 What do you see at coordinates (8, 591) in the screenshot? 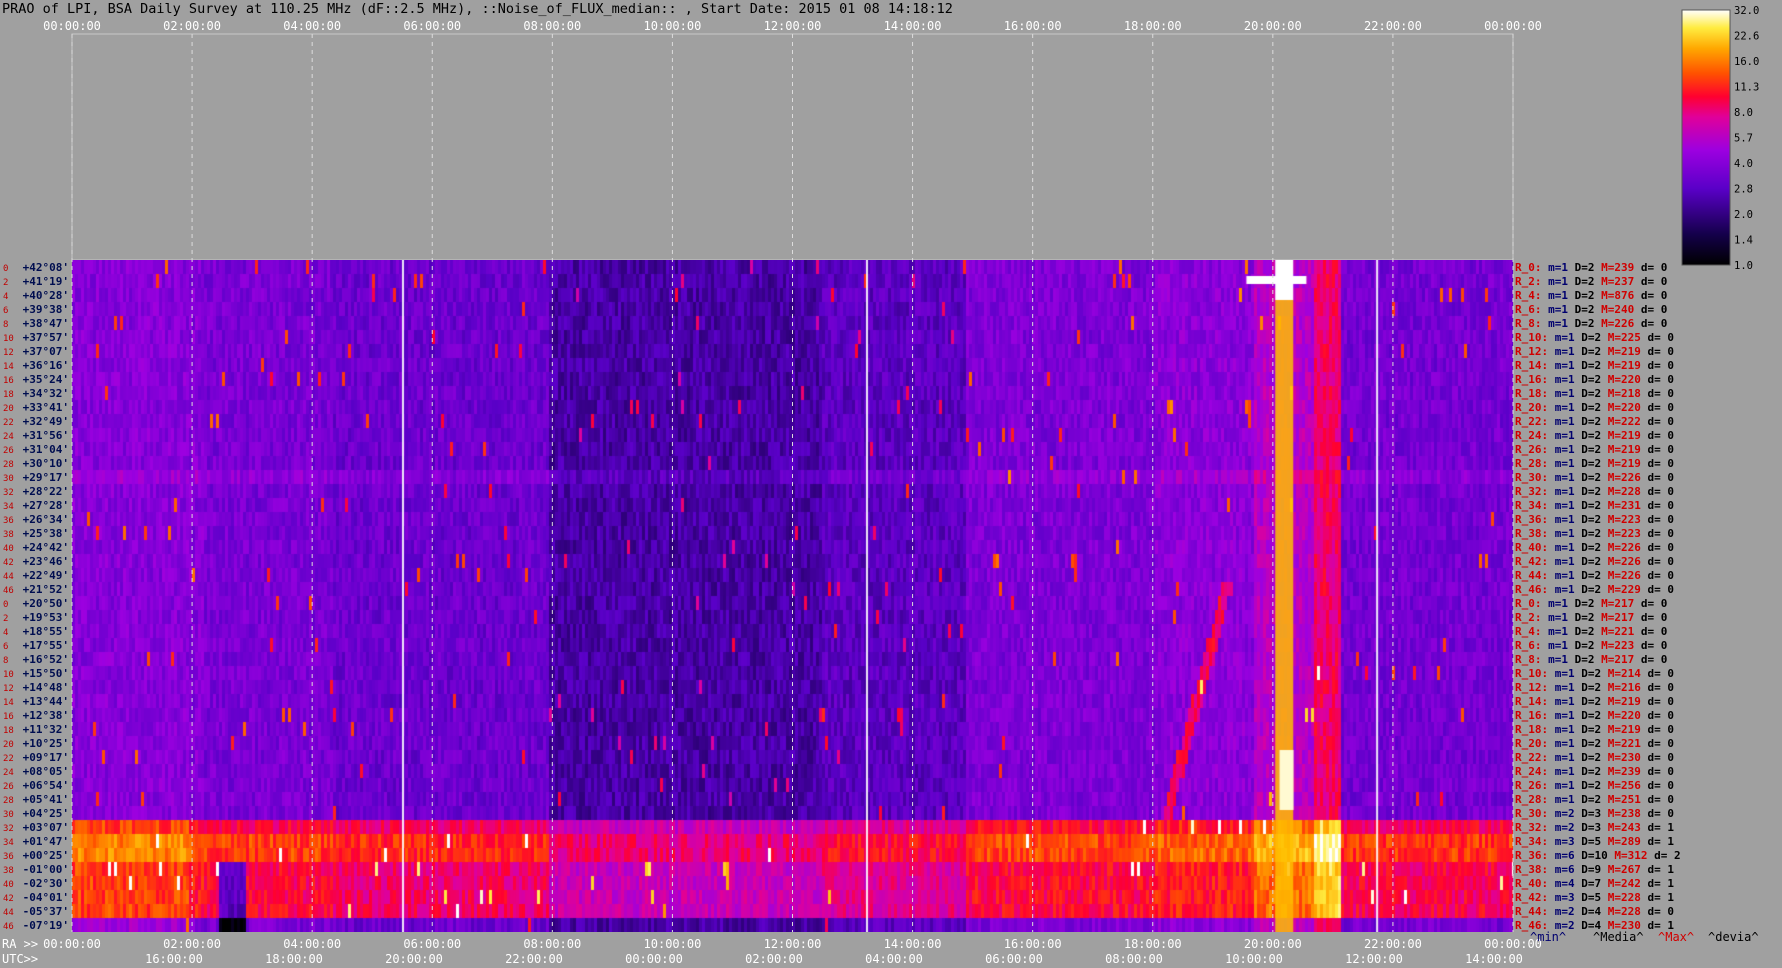
I see `row-number-23: 46` at bounding box center [8, 591].